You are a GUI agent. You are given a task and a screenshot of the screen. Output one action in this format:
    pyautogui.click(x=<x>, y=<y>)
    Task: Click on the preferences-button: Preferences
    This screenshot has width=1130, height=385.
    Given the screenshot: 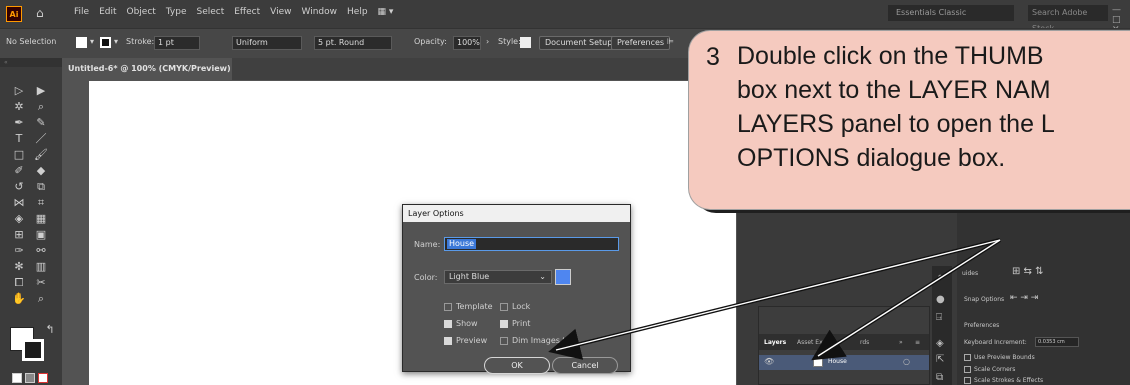 What is the action you would take?
    pyautogui.click(x=641, y=43)
    